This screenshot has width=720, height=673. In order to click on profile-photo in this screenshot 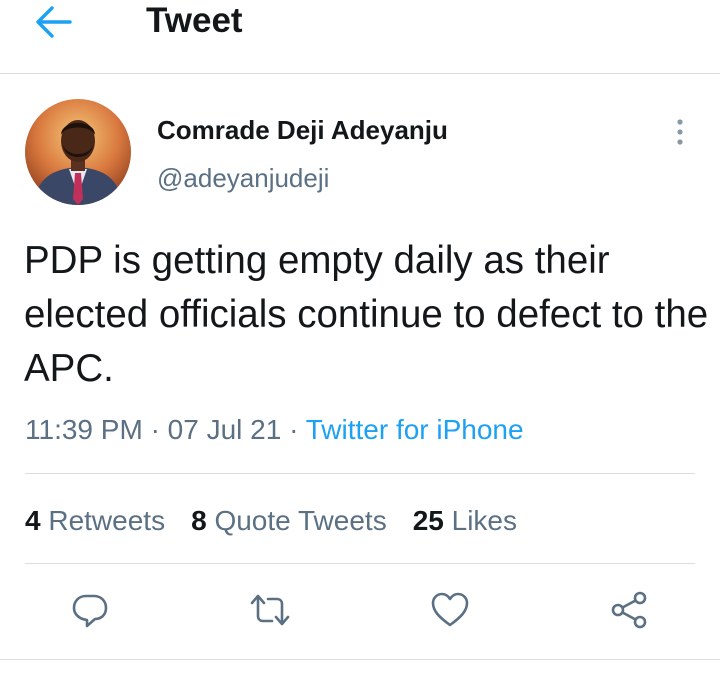, I will do `click(78, 152)`.